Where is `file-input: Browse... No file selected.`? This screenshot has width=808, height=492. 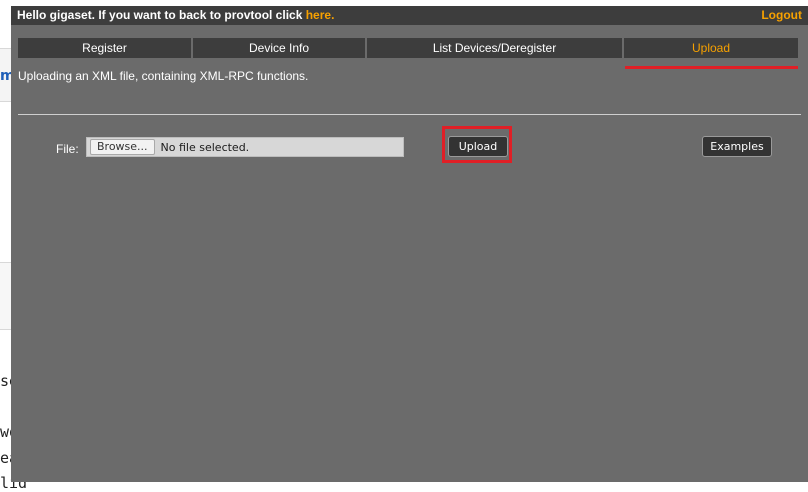 file-input: Browse... No file selected. is located at coordinates (245, 147).